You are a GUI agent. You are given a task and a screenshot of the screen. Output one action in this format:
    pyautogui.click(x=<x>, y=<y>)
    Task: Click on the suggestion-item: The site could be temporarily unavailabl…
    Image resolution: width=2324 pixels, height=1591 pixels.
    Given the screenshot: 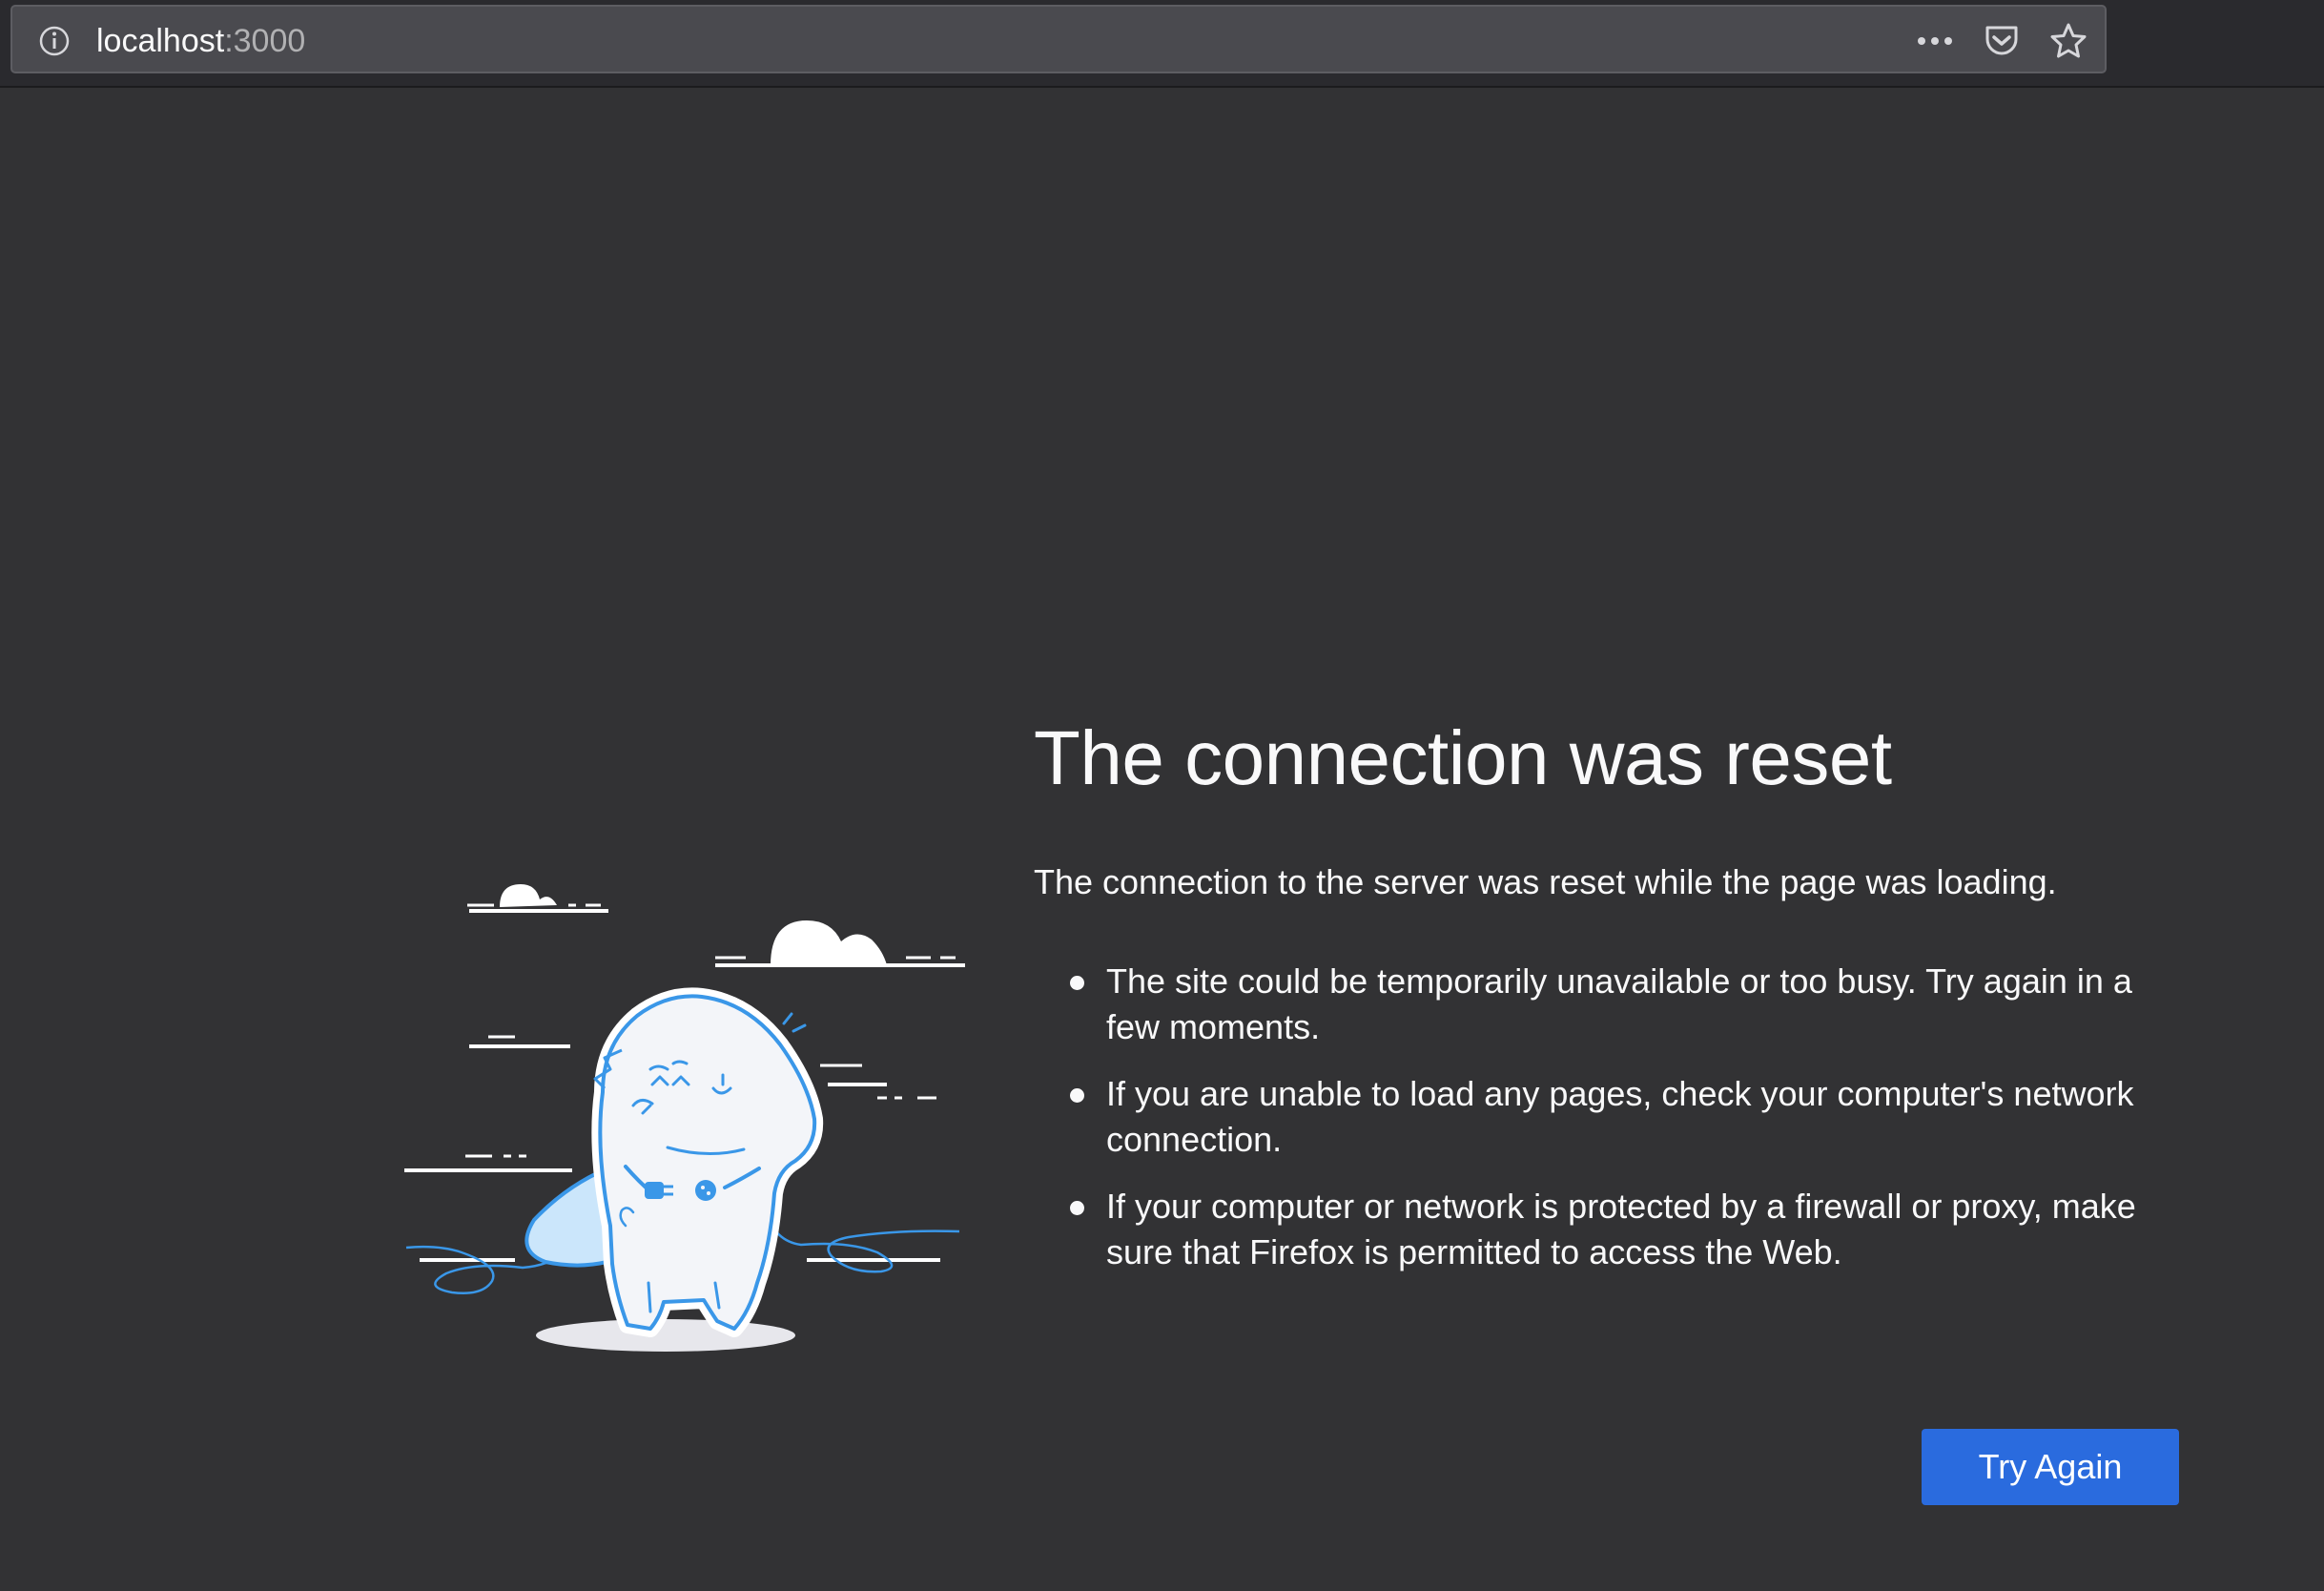 What is the action you would take?
    pyautogui.click(x=1629, y=1004)
    